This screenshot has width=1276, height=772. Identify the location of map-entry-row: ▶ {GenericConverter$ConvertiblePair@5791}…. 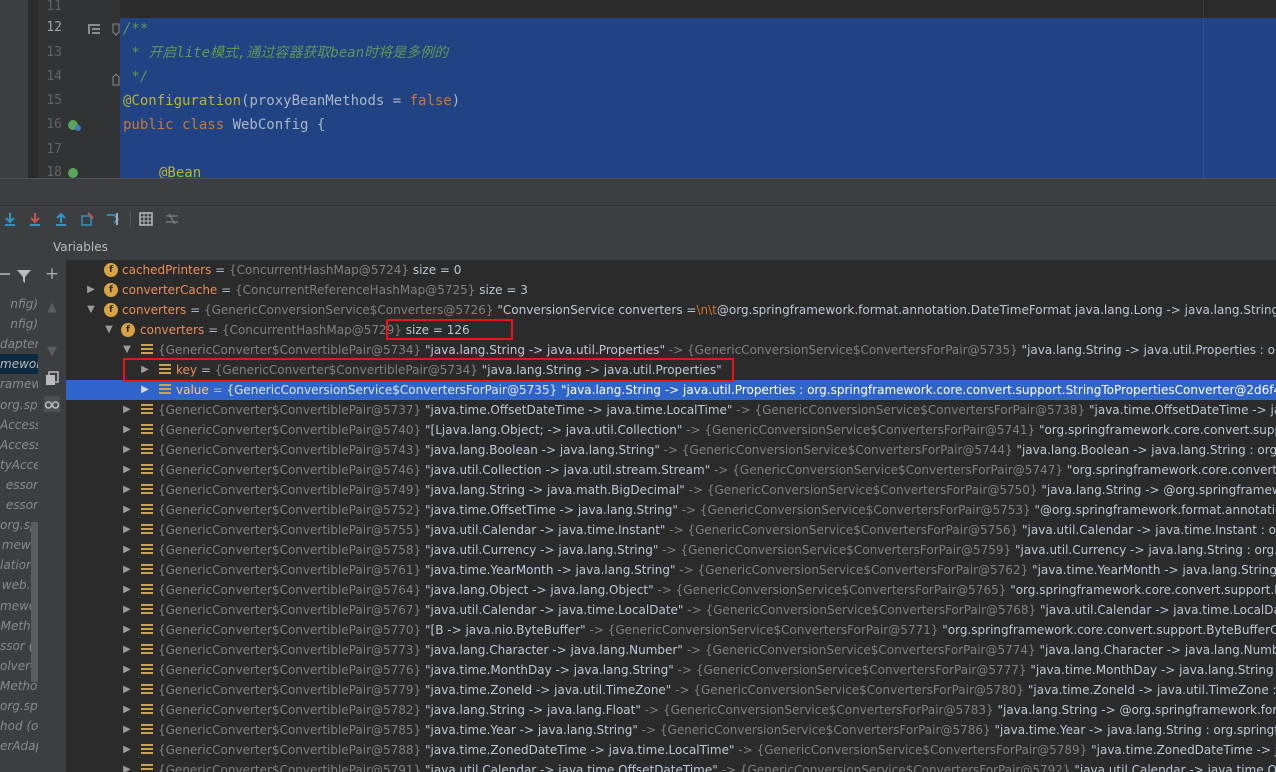
(671, 766).